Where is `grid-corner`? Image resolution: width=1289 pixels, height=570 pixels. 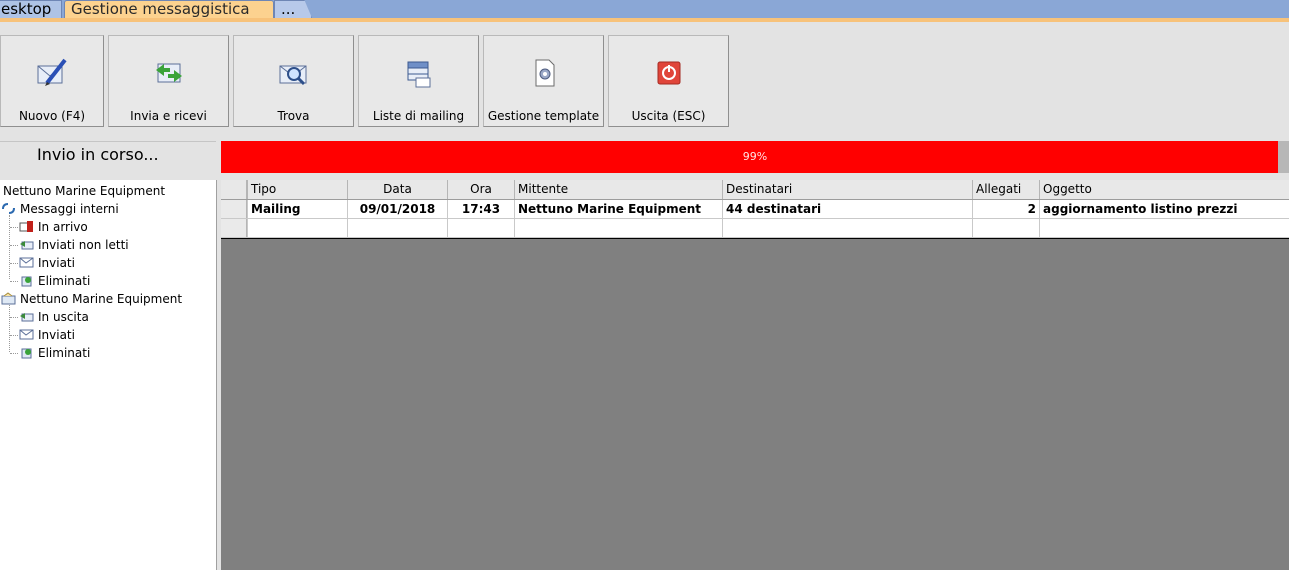 grid-corner is located at coordinates (234, 189).